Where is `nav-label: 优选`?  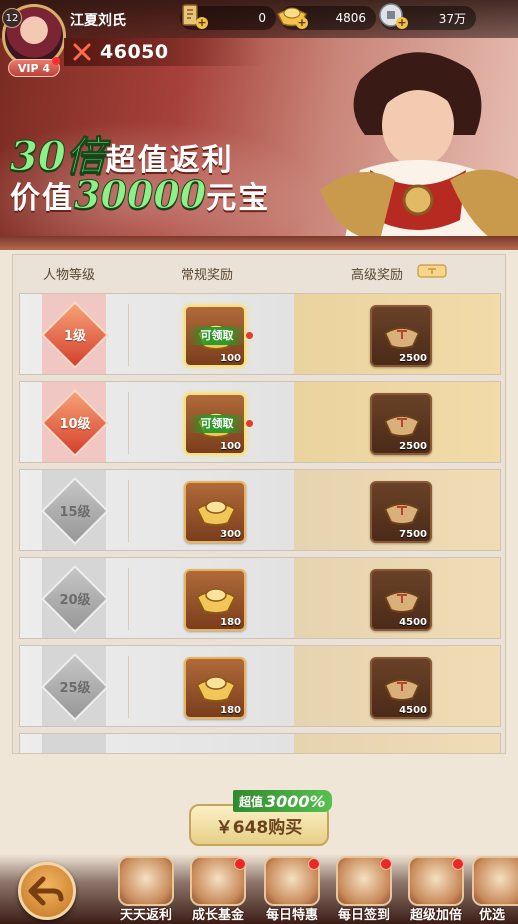 nav-label: 优选 is located at coordinates (491, 915).